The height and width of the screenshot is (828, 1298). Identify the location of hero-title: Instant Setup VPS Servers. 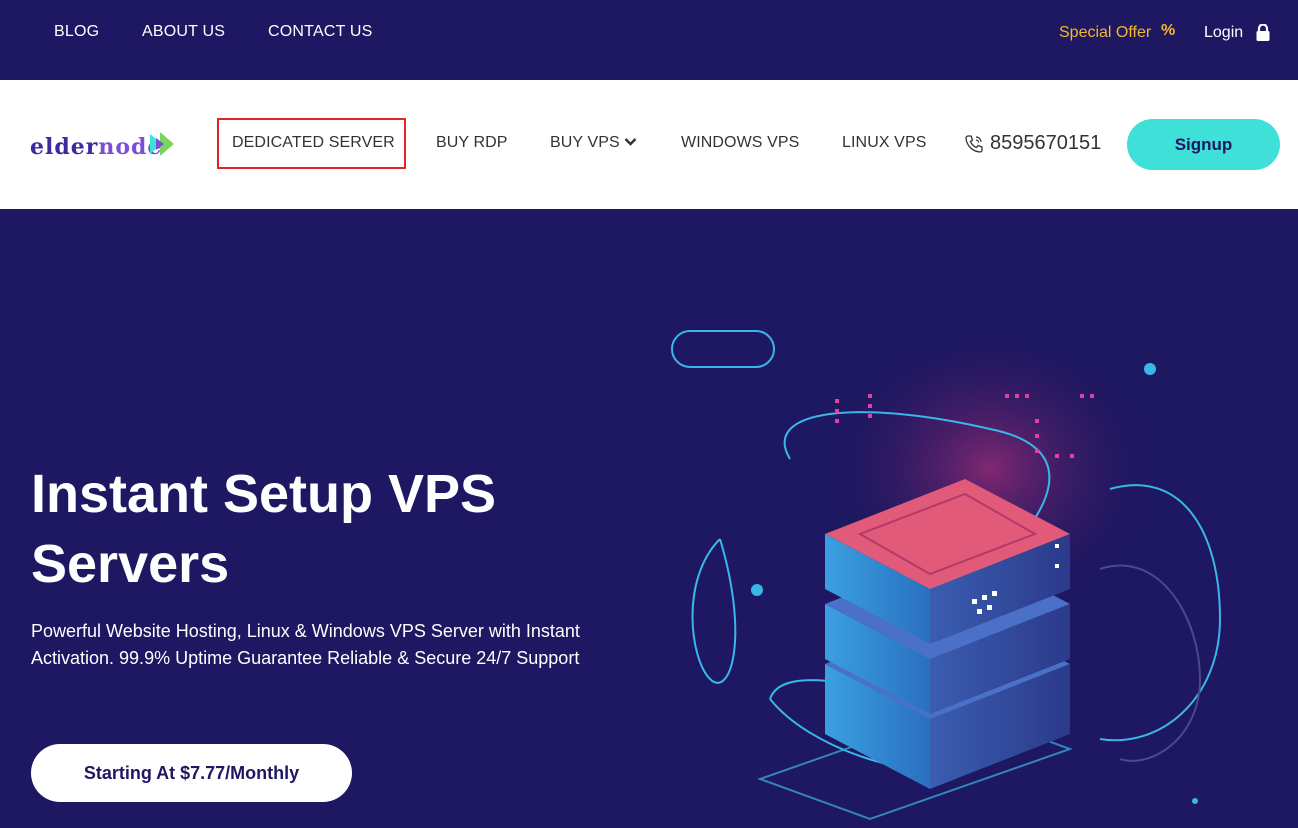
(311, 529).